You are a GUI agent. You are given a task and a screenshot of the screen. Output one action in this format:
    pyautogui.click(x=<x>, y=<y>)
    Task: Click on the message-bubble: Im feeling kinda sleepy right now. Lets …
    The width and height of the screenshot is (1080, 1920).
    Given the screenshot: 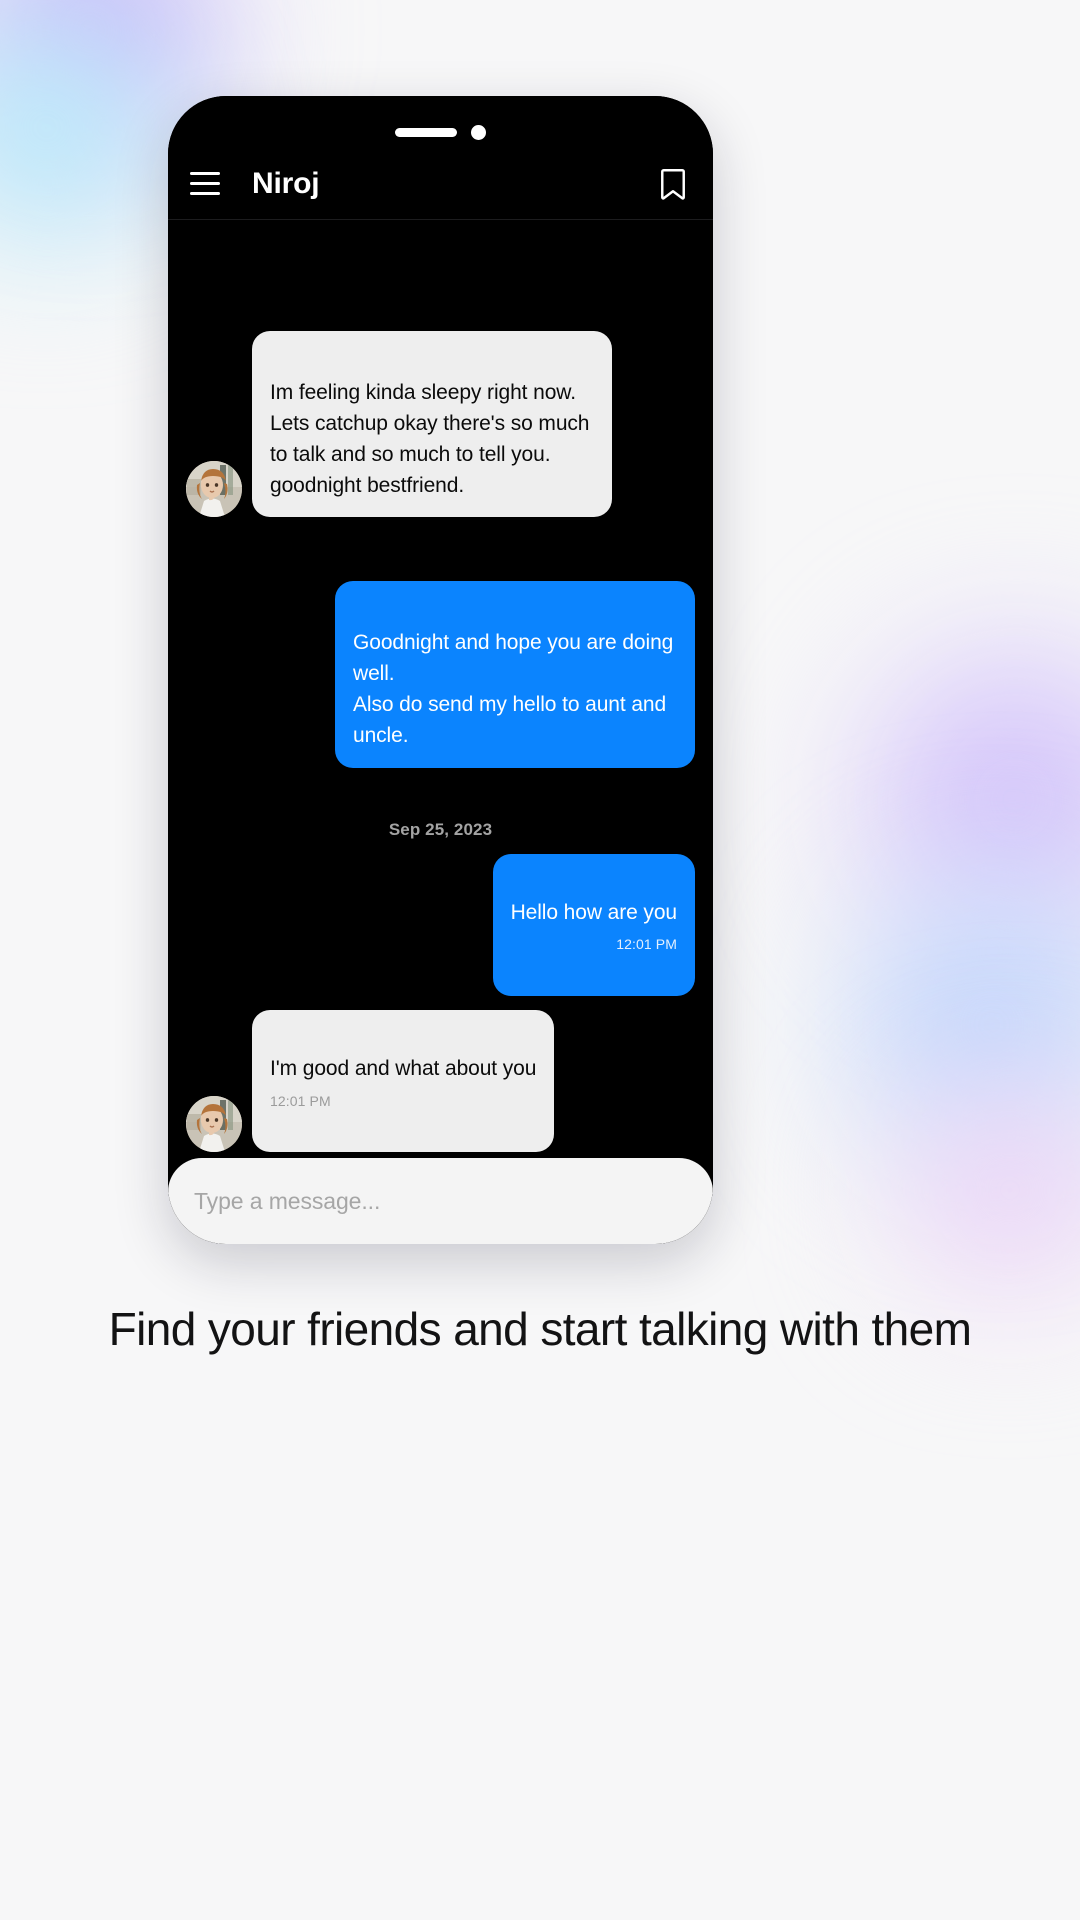 What is the action you would take?
    pyautogui.click(x=432, y=424)
    